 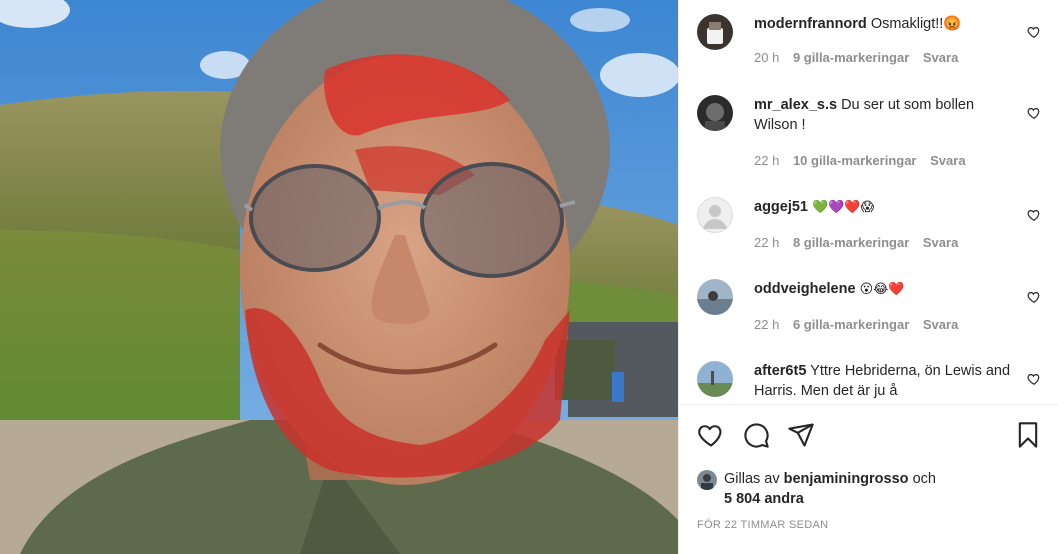 What do you see at coordinates (762, 525) in the screenshot?
I see `post-timestamp: FÖR 22 TIMMAR SEDAN` at bounding box center [762, 525].